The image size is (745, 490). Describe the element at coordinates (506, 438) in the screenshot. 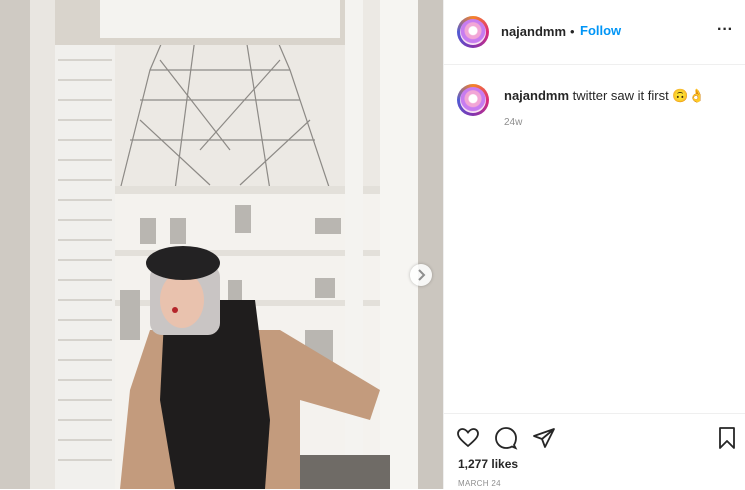

I see `comment-icon` at that location.